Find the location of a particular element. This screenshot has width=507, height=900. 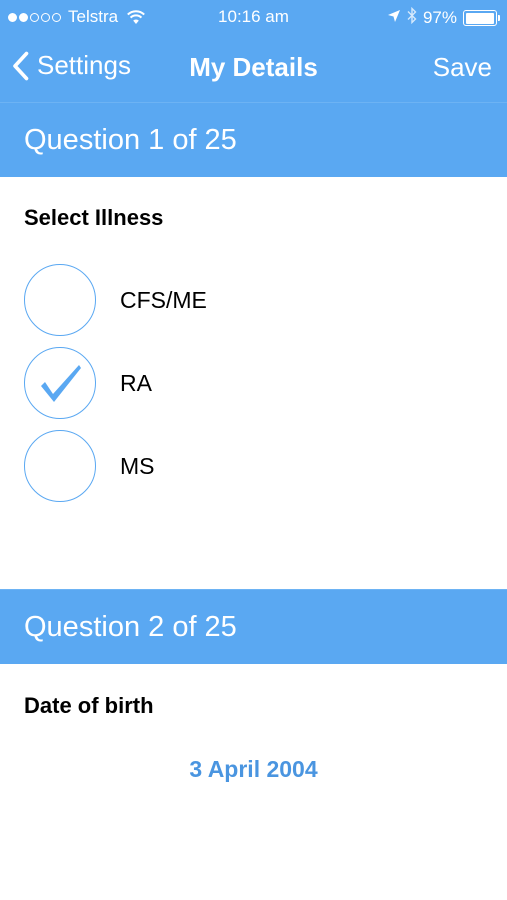

status-right: 97% is located at coordinates (440, 17).